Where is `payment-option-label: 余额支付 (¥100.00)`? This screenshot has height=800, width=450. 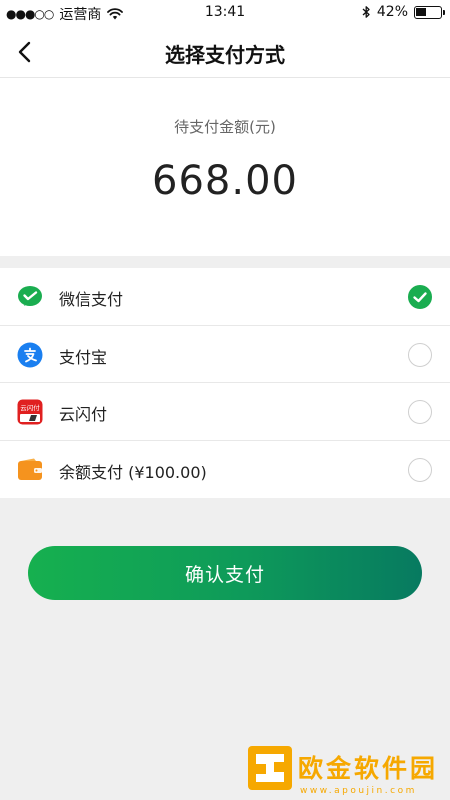 payment-option-label: 余额支付 (¥100.00) is located at coordinates (133, 472).